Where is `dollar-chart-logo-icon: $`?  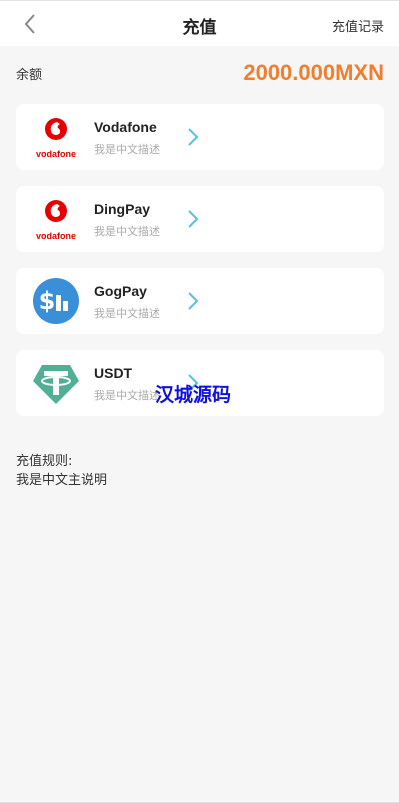
dollar-chart-logo-icon: $ is located at coordinates (56, 301).